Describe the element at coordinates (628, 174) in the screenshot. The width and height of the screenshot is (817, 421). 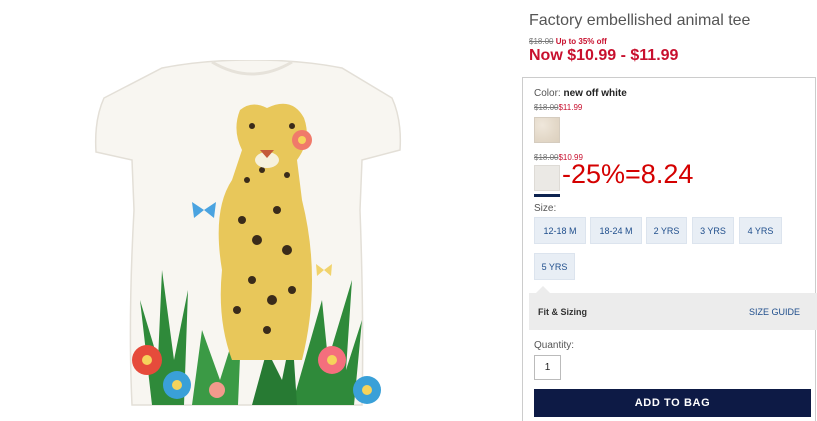
I see `price-annotation: -25%=8.24` at that location.